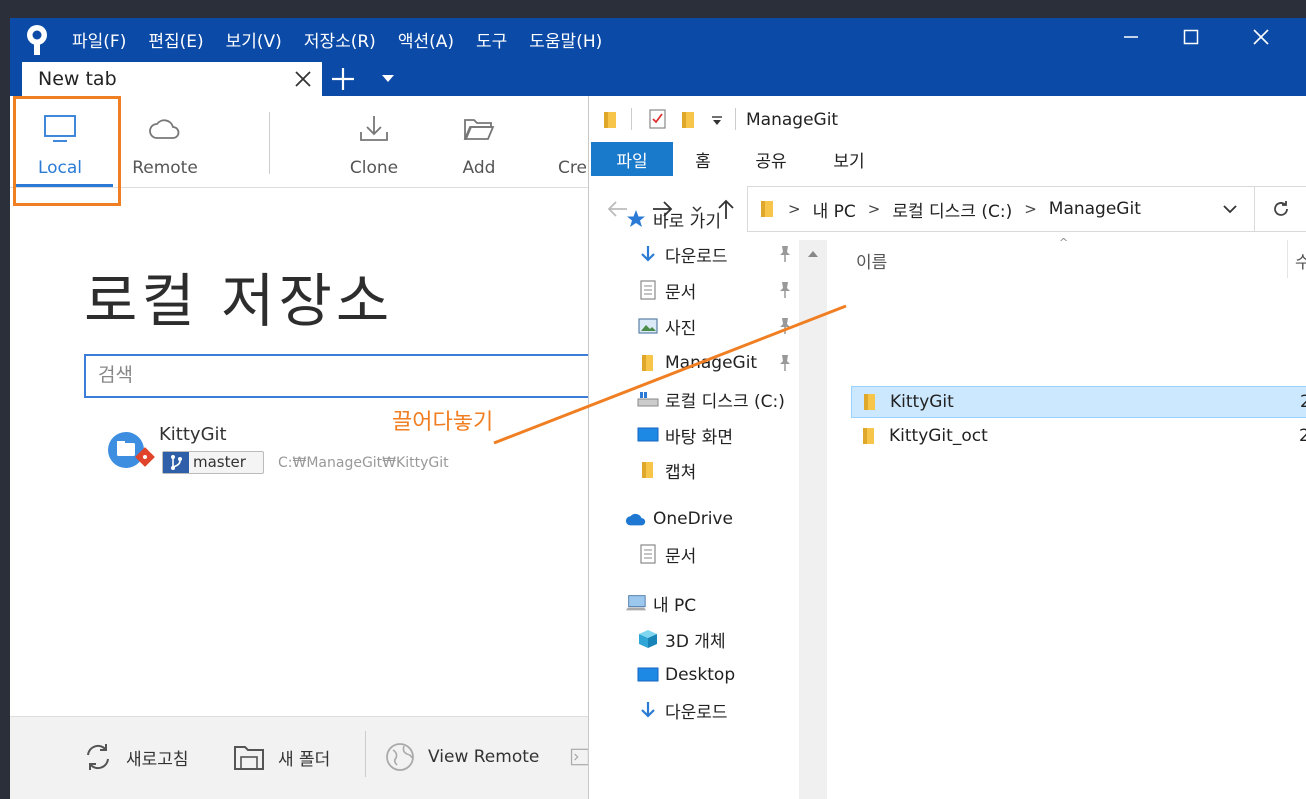 This screenshot has height=799, width=1306. What do you see at coordinates (1078, 402) in the screenshot?
I see `file-row-kittygit: KittyGit 2` at bounding box center [1078, 402].